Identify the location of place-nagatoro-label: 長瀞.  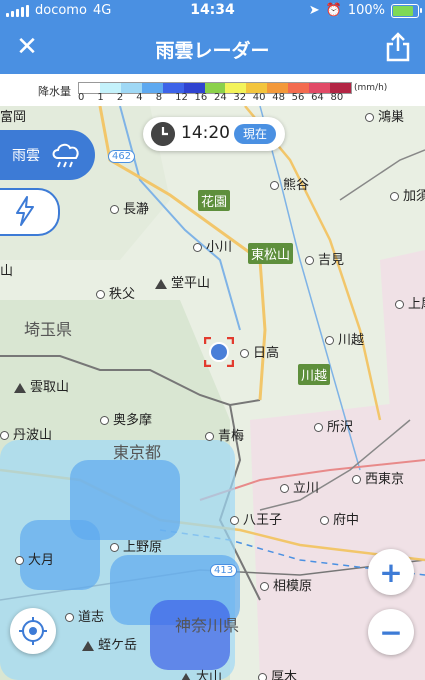
(136, 209).